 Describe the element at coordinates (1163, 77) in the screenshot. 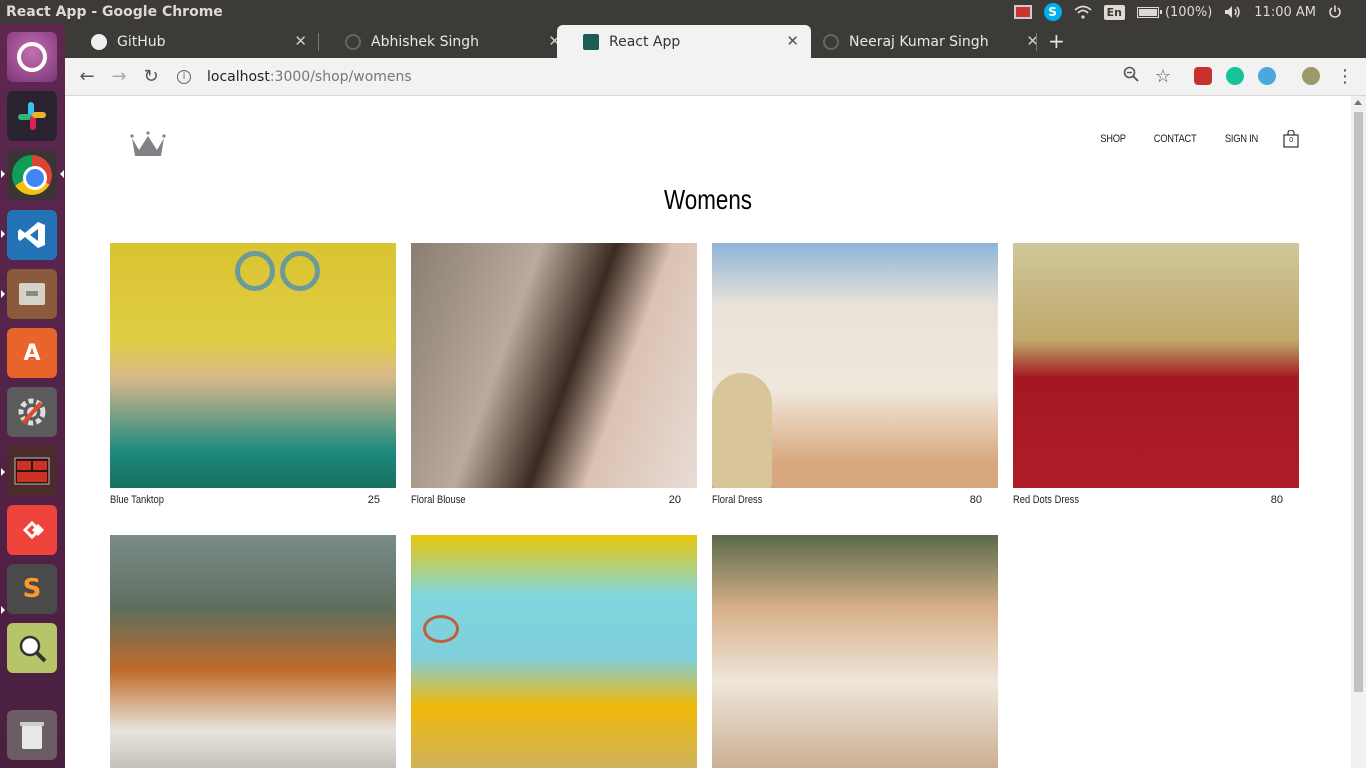

I see `bookmark-star-icon: ☆` at that location.